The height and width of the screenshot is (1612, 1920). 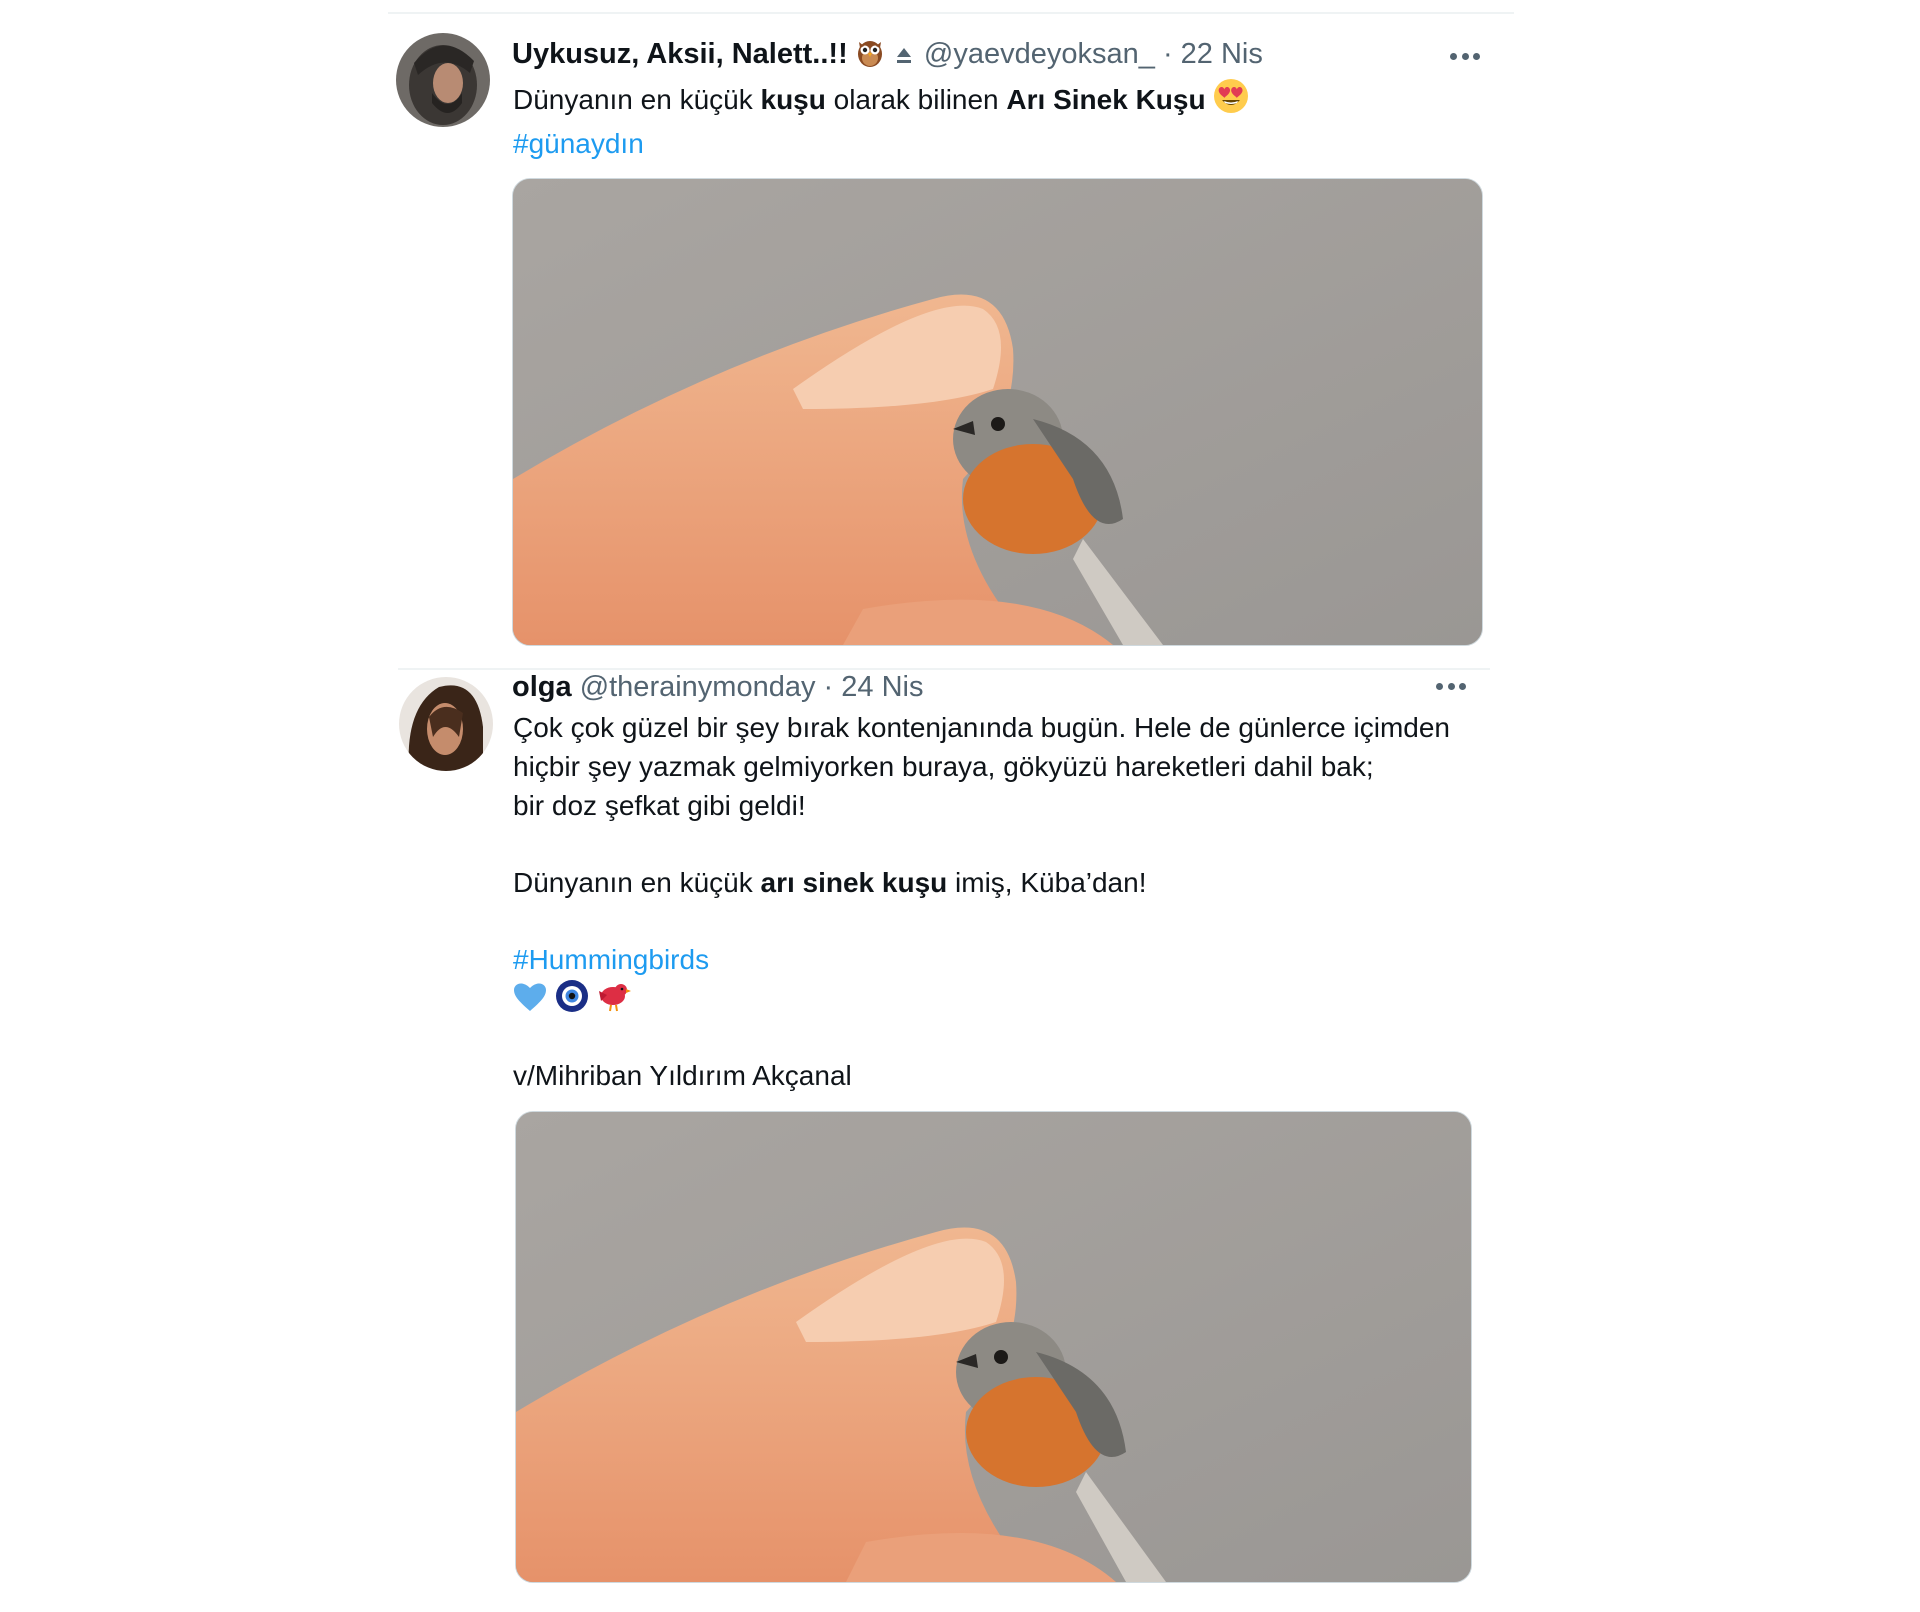 What do you see at coordinates (614, 1002) in the screenshot?
I see `red-bird-emoji` at bounding box center [614, 1002].